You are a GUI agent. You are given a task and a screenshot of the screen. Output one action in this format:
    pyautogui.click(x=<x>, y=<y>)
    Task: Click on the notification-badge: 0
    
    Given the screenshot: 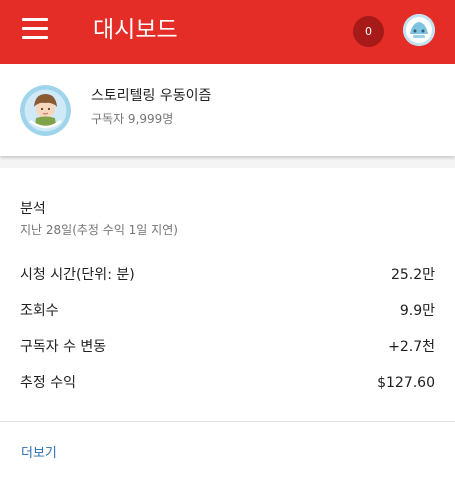 What is the action you would take?
    pyautogui.click(x=368, y=31)
    